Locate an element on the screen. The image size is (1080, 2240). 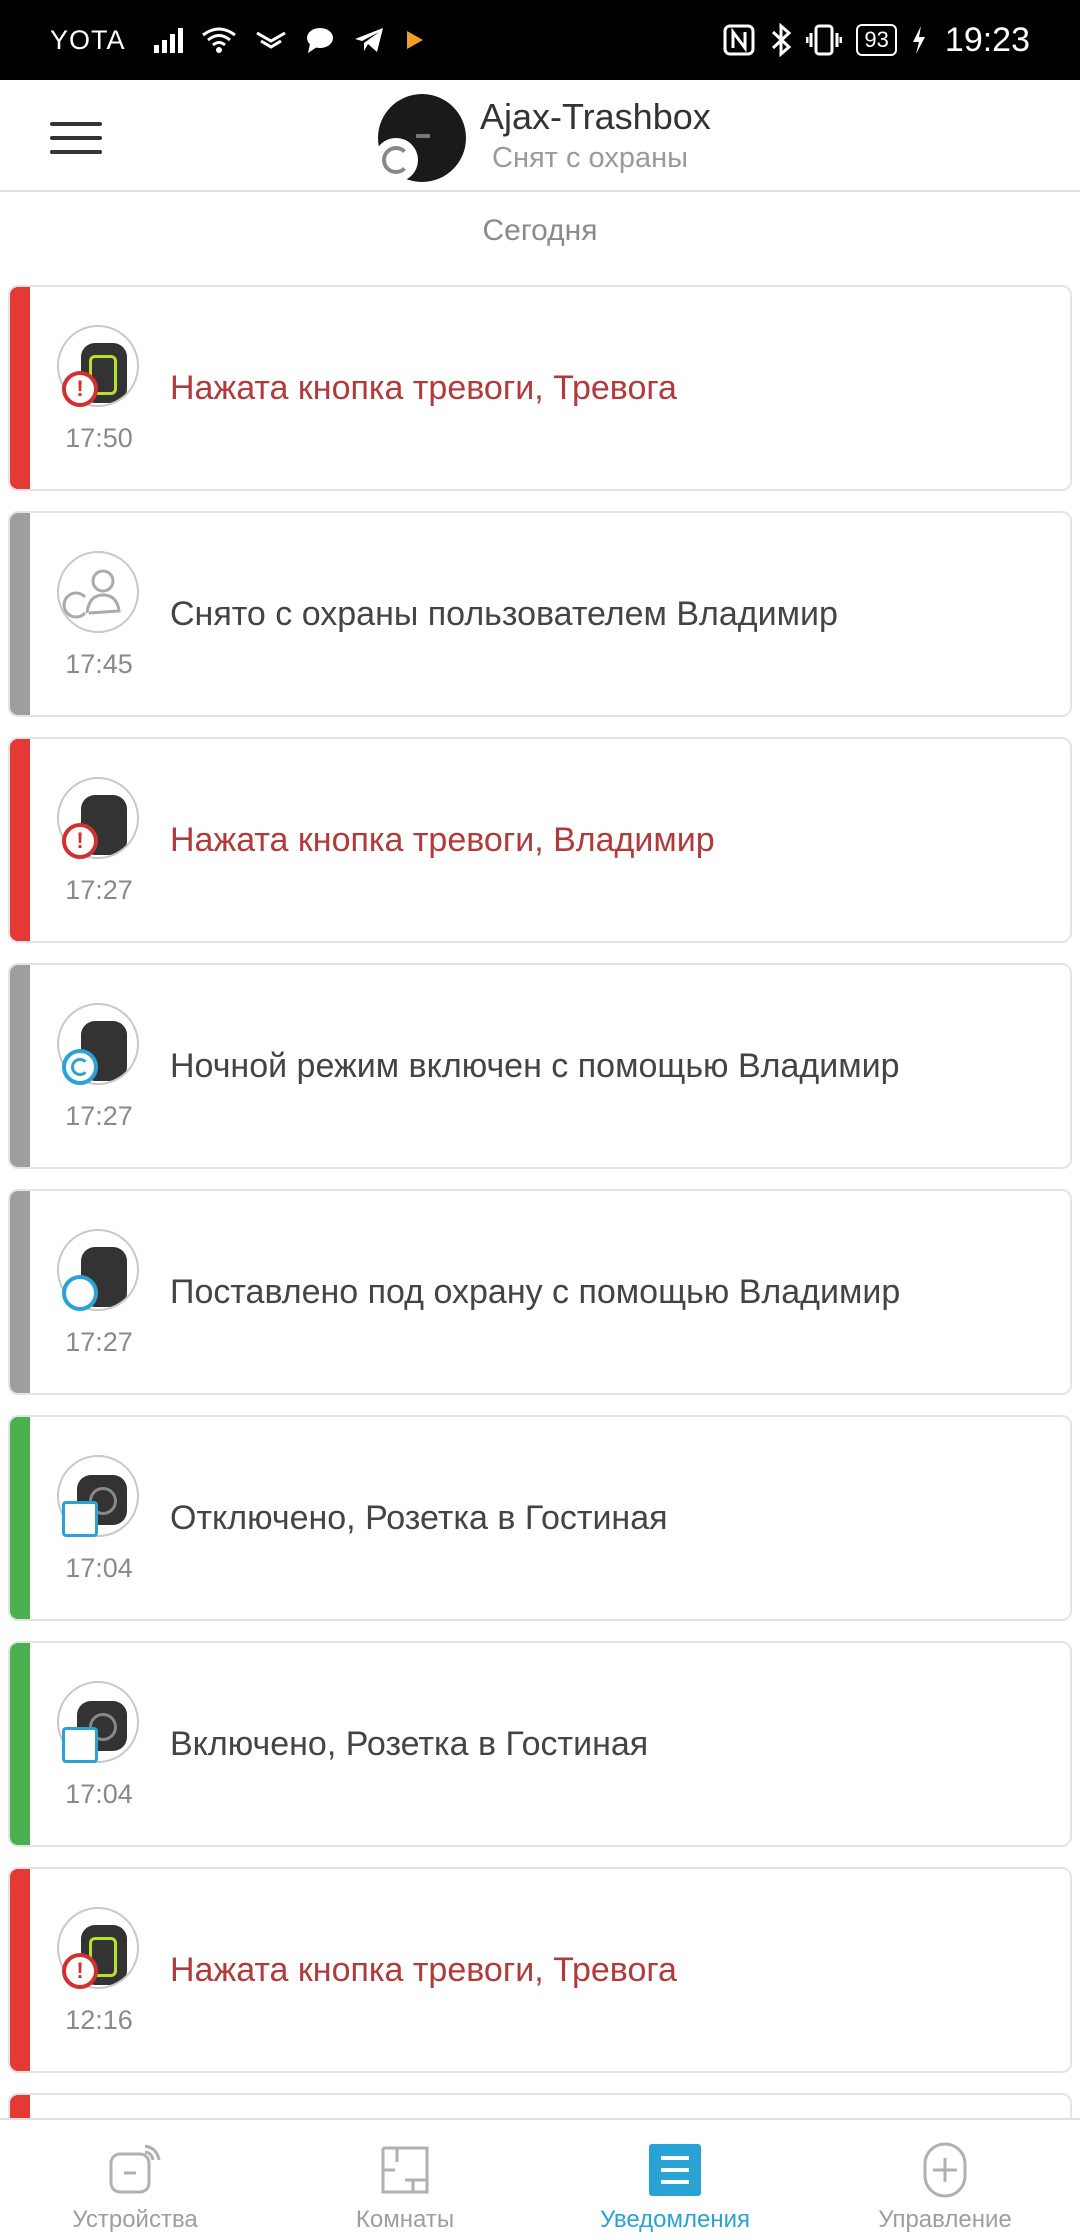
vibrate-icon is located at coordinates (824, 40).